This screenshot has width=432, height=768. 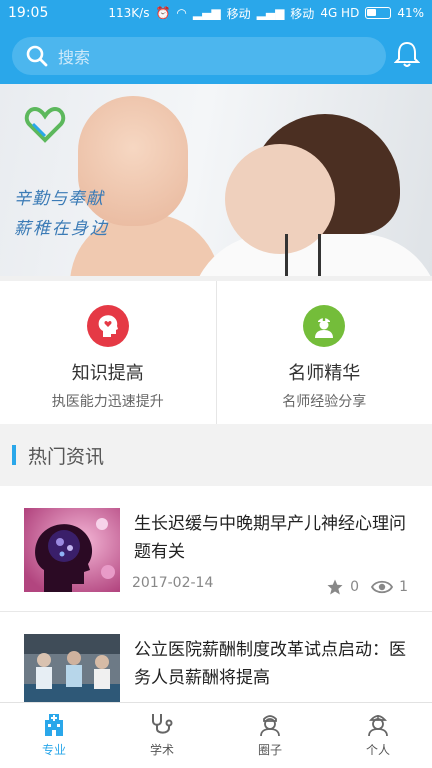 I want to click on news-date: 2017-02-14, so click(x=173, y=583).